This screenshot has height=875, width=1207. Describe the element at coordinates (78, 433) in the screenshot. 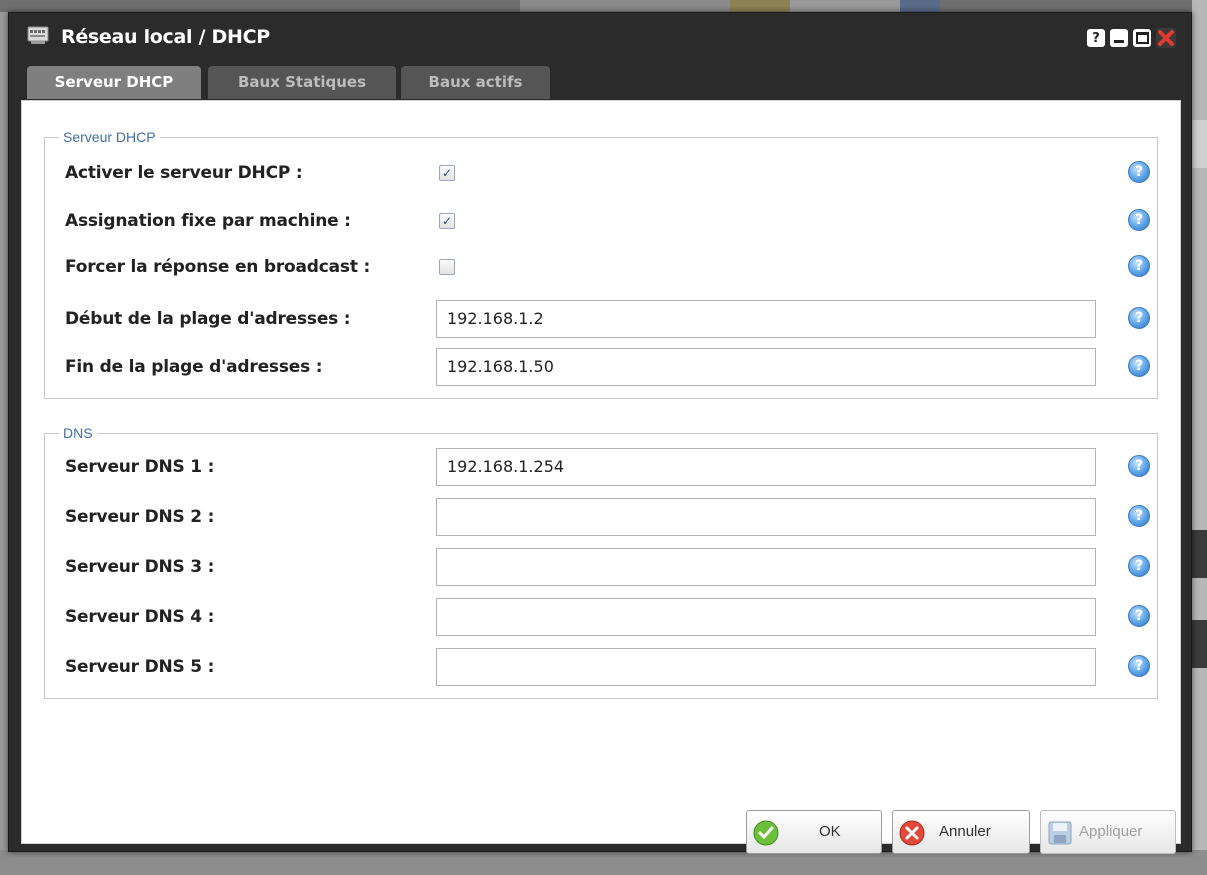

I see `dns-group-legend: DNS` at that location.